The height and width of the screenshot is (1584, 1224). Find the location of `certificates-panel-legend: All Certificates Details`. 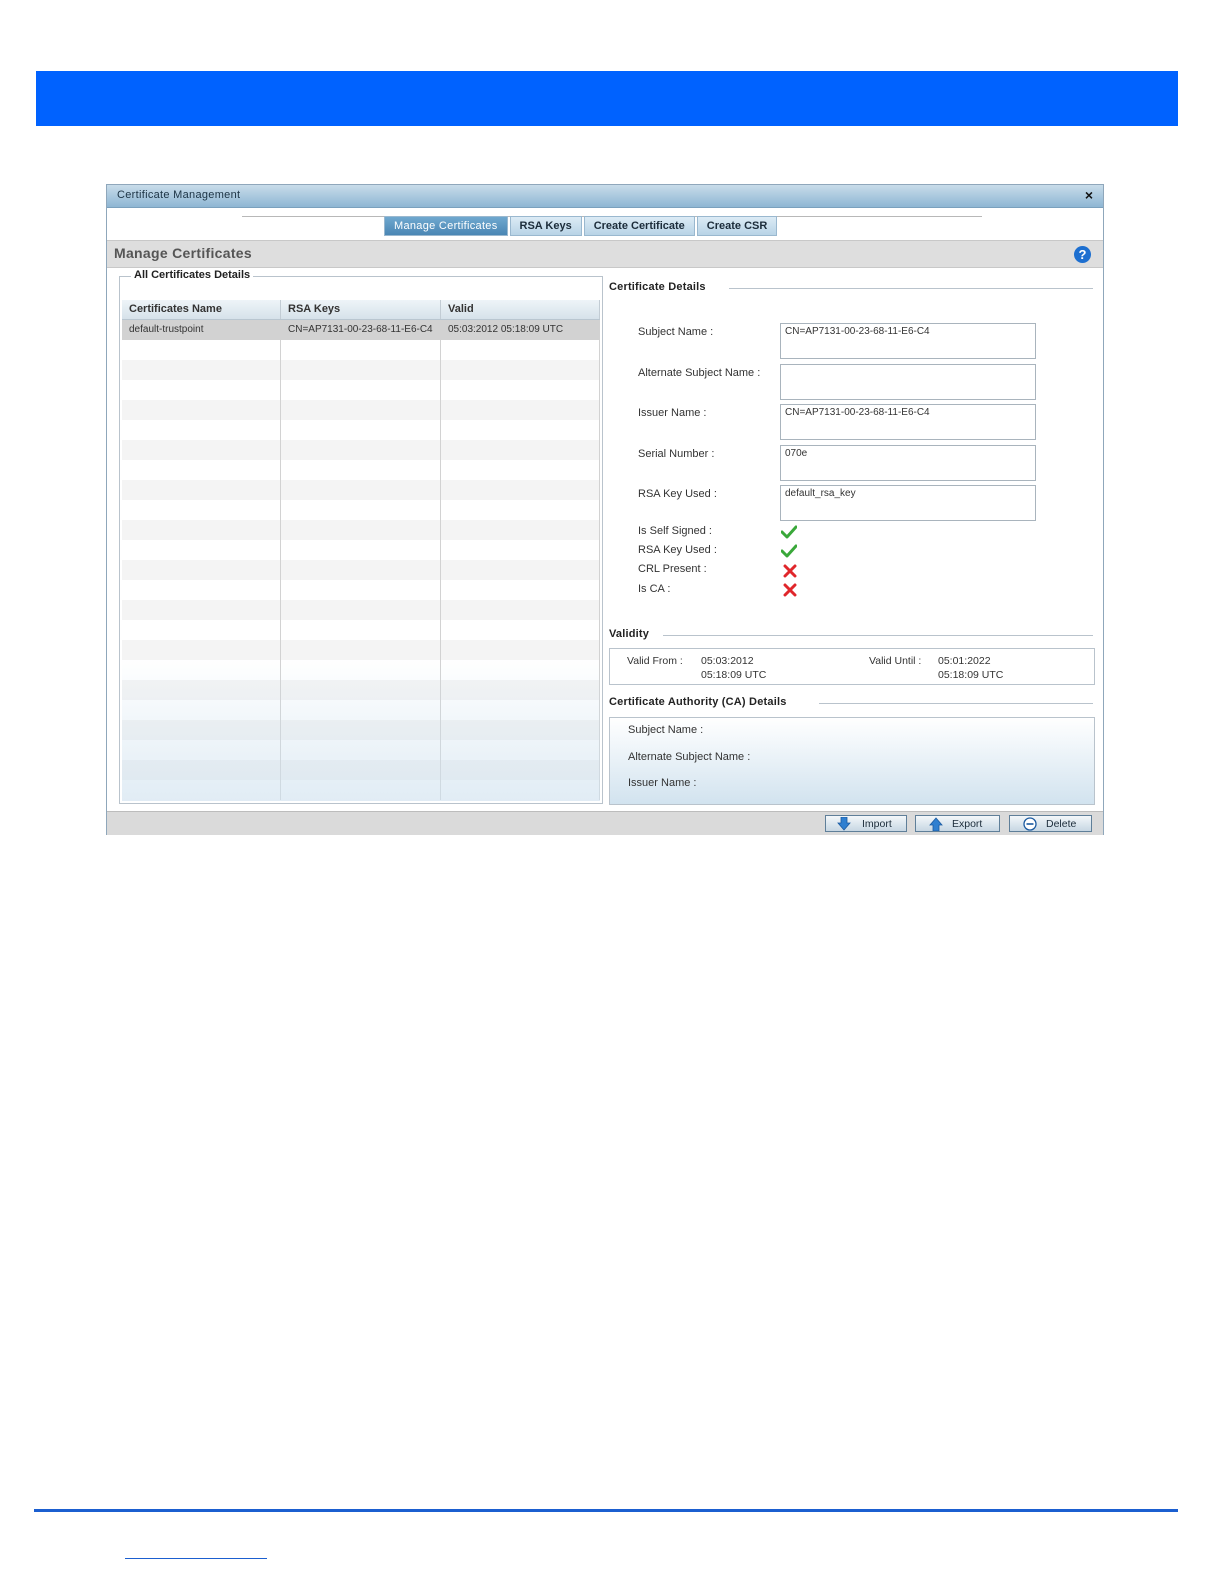

certificates-panel-legend: All Certificates Details is located at coordinates (192, 275).